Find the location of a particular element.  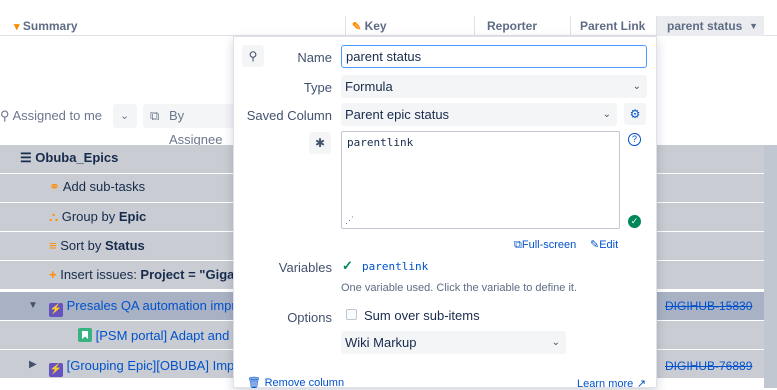

filter-by-assignee: ⧉ By Assignee is located at coordinates (190, 125).